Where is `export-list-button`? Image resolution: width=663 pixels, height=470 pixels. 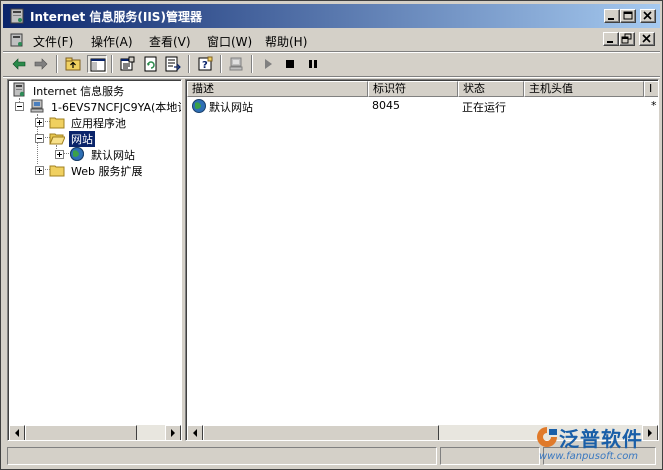 export-list-button is located at coordinates (173, 64).